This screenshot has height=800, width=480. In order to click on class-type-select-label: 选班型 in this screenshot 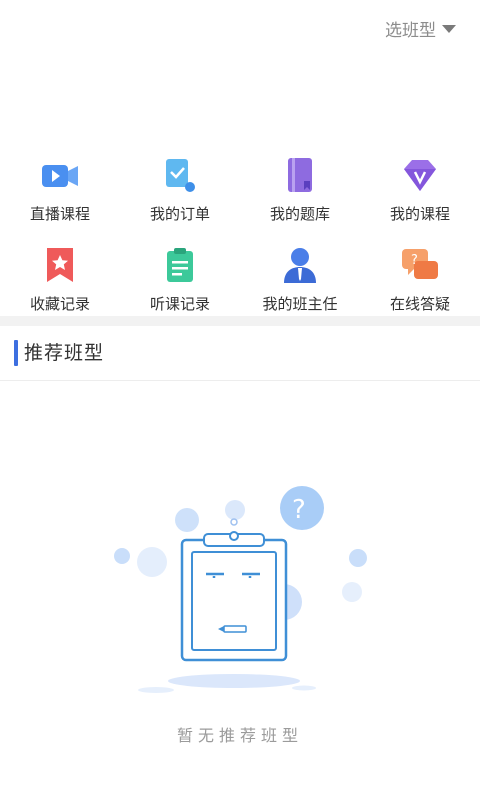, I will do `click(410, 31)`.